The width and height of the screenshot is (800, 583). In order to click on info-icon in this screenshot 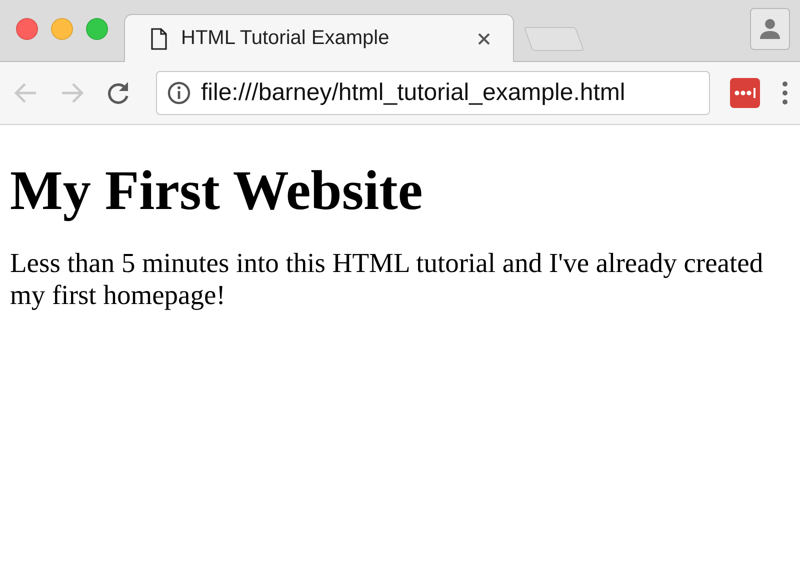, I will do `click(179, 93)`.